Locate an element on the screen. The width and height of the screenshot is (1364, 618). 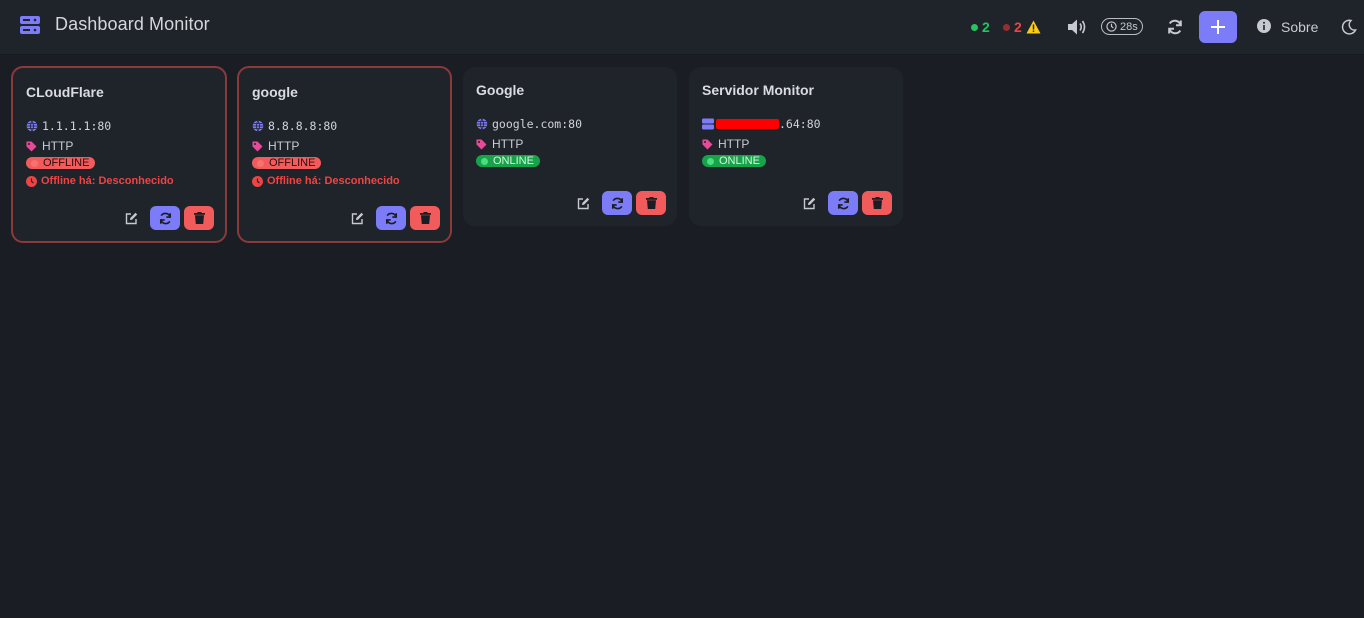
monitor-title: Servidor Monitor is located at coordinates (758, 90).